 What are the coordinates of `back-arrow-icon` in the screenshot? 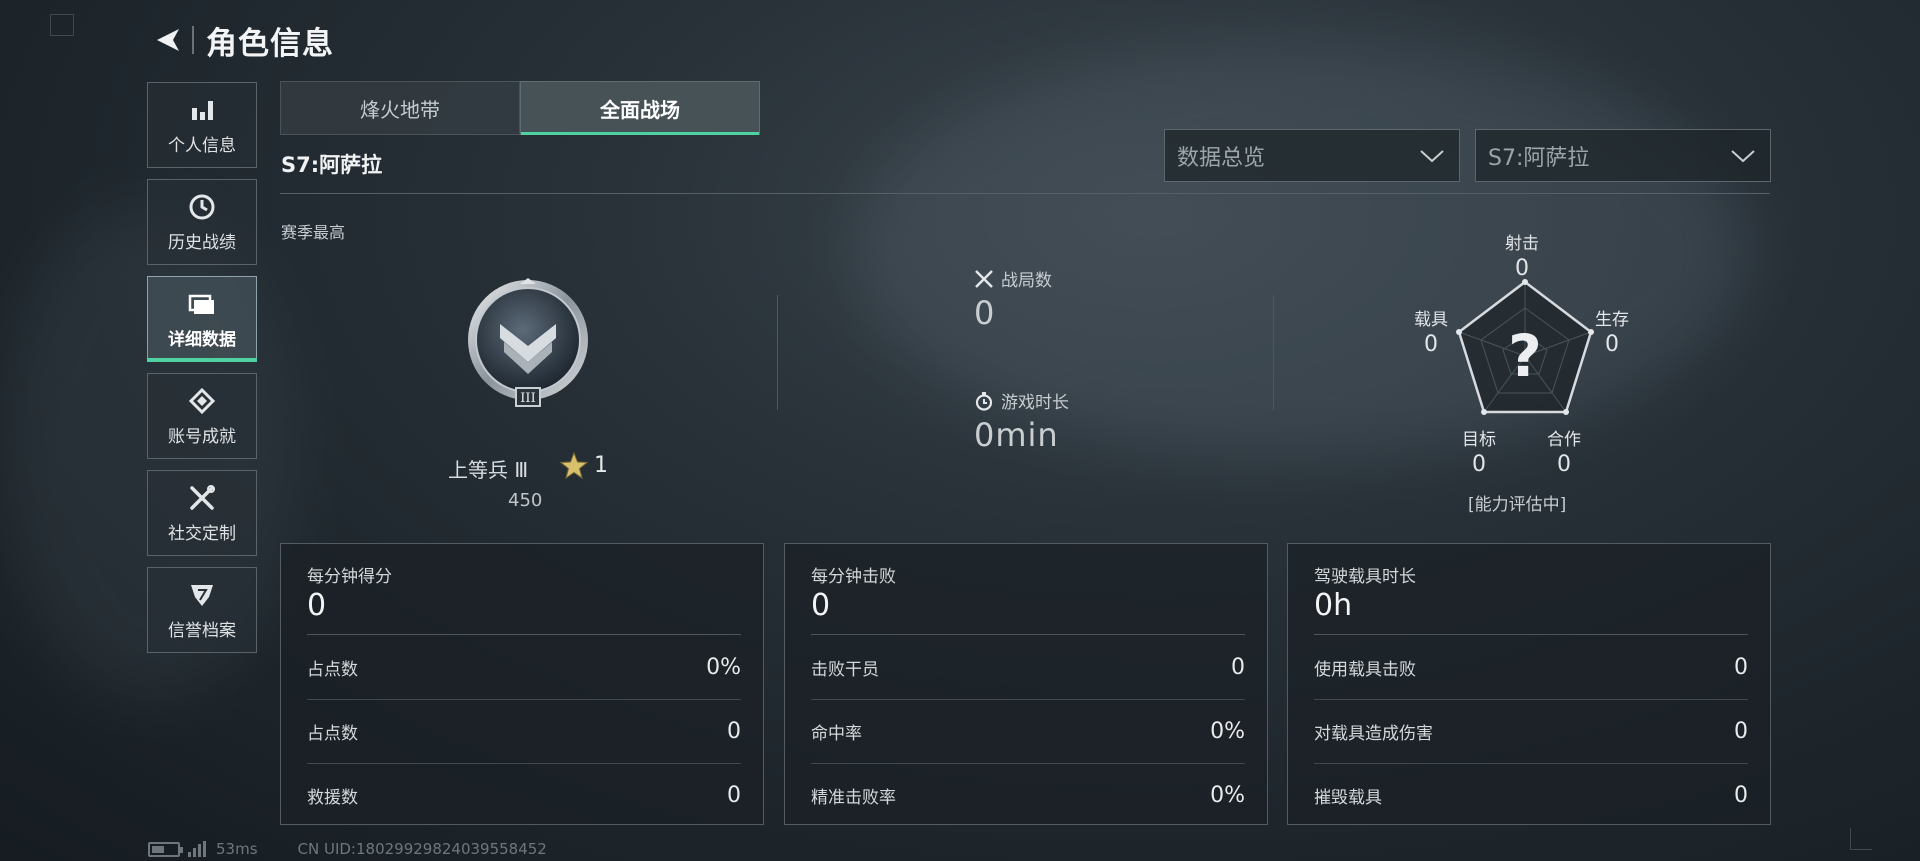 It's located at (168, 40).